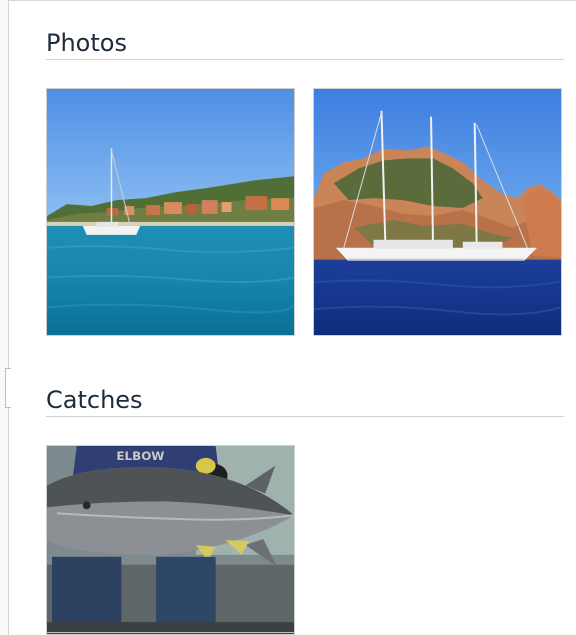  What do you see at coordinates (8, 388) in the screenshot?
I see `sidebar-resize-handle` at bounding box center [8, 388].